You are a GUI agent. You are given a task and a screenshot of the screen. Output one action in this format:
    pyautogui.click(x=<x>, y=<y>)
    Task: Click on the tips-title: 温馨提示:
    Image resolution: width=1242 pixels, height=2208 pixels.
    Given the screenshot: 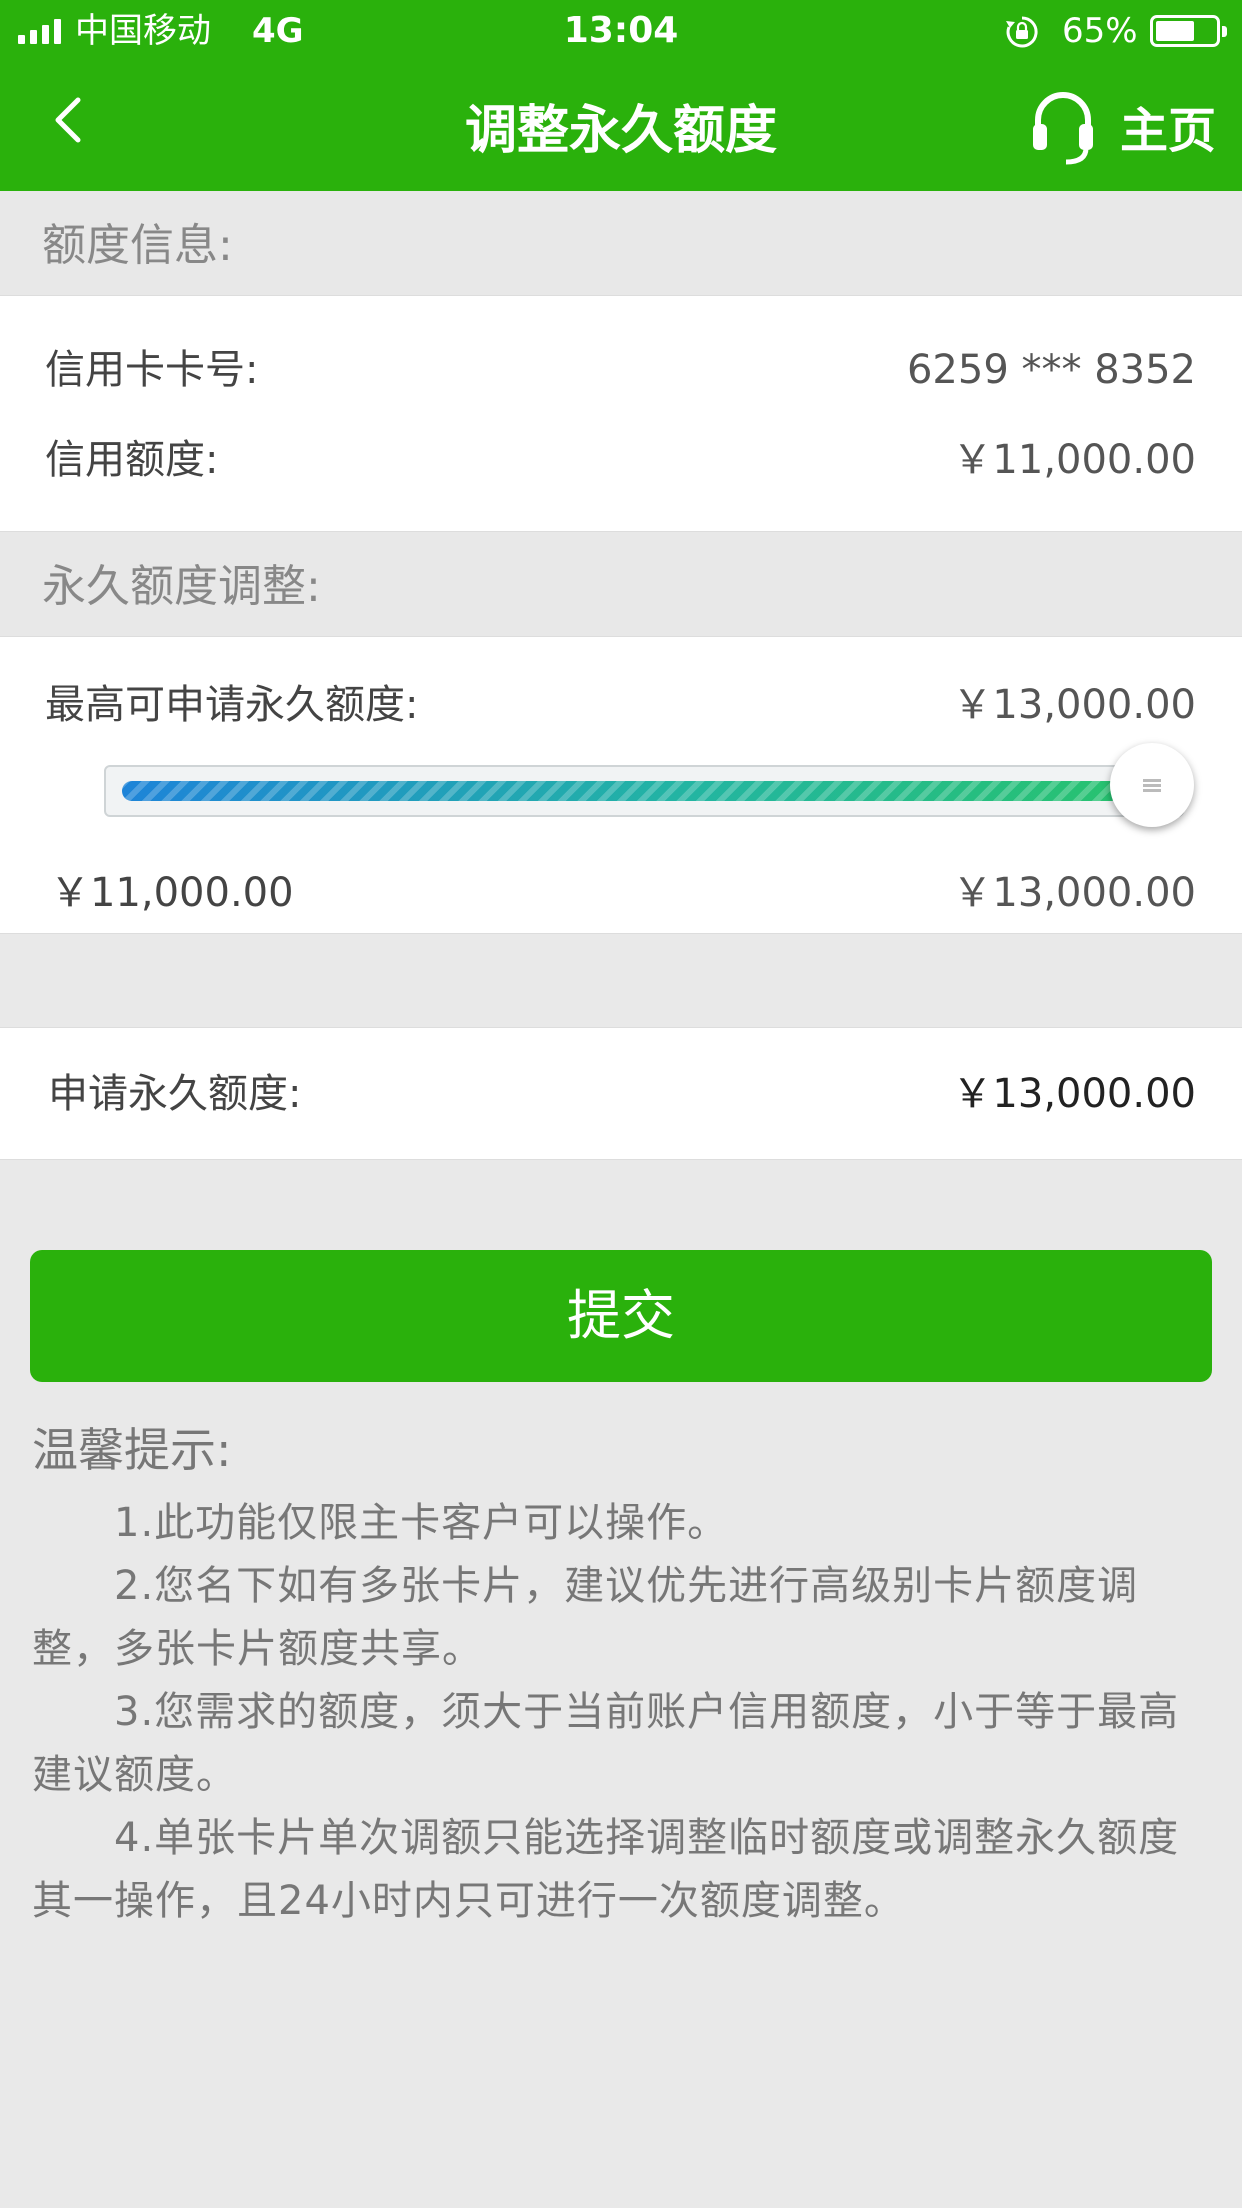 What is the action you would take?
    pyautogui.click(x=132, y=1450)
    